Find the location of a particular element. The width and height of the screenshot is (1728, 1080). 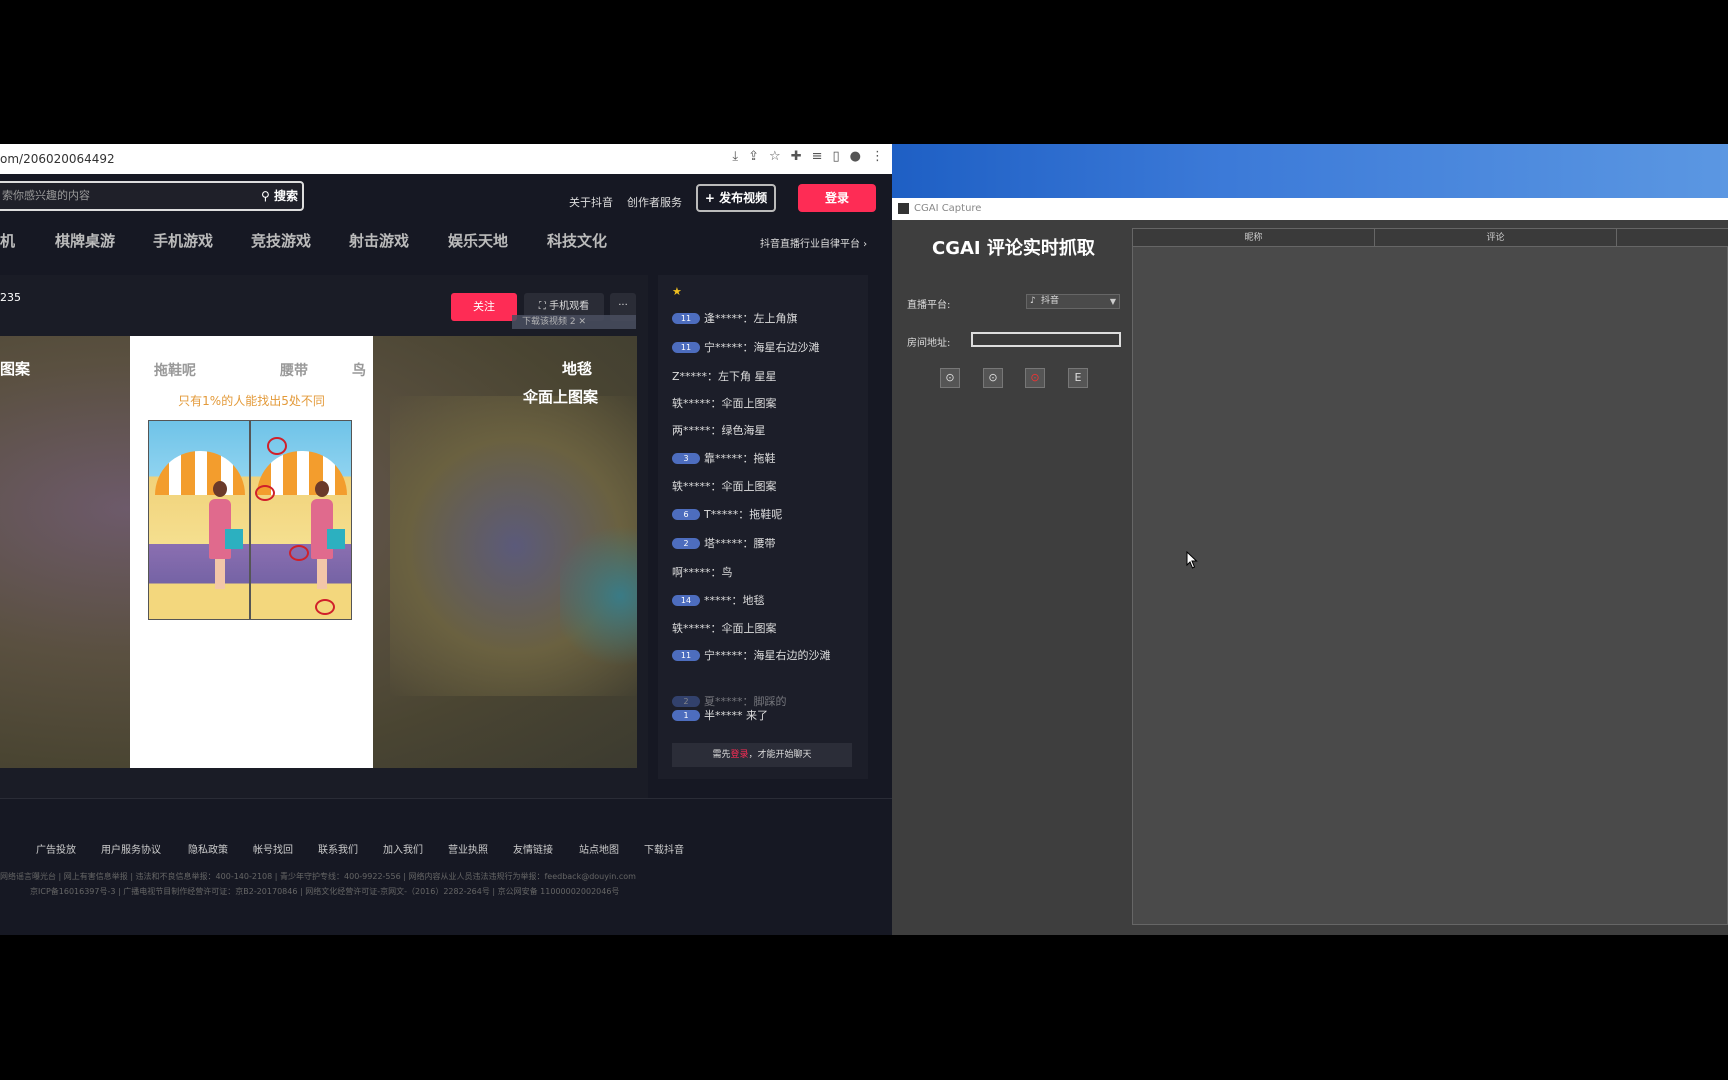

chevron-down-icon: ▼ is located at coordinates (1112, 301).